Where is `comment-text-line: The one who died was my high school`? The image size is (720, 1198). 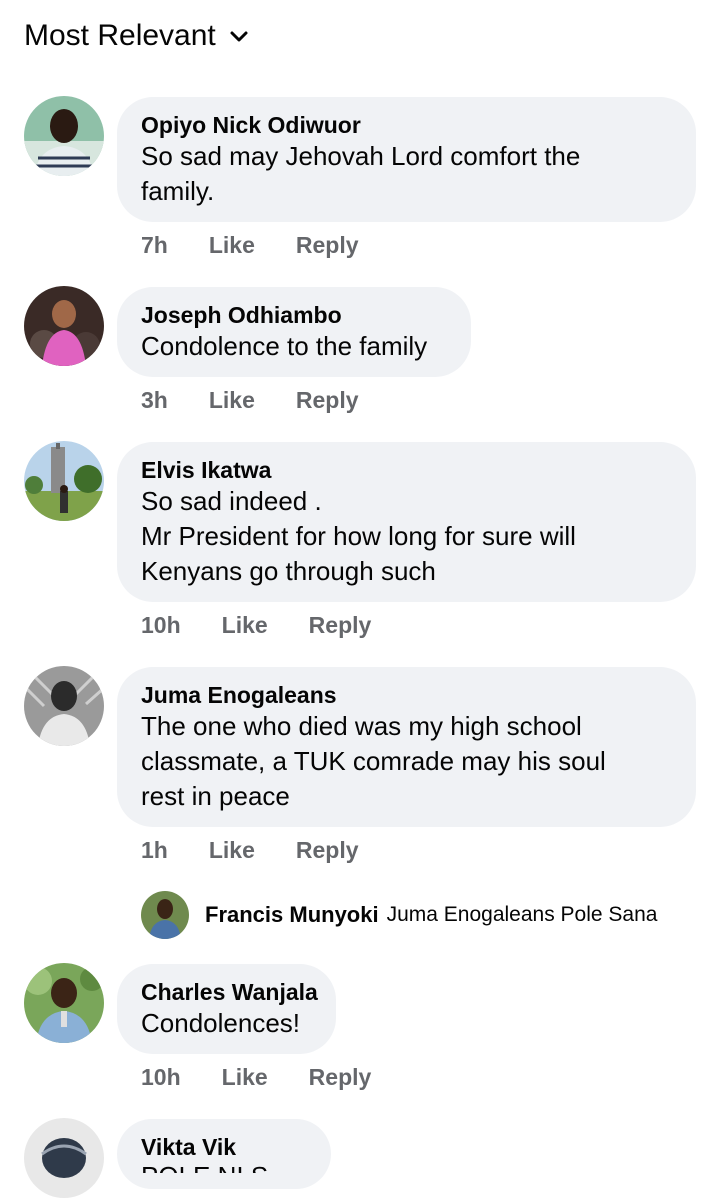
comment-text-line: The one who died was my high school is located at coordinates (361, 726).